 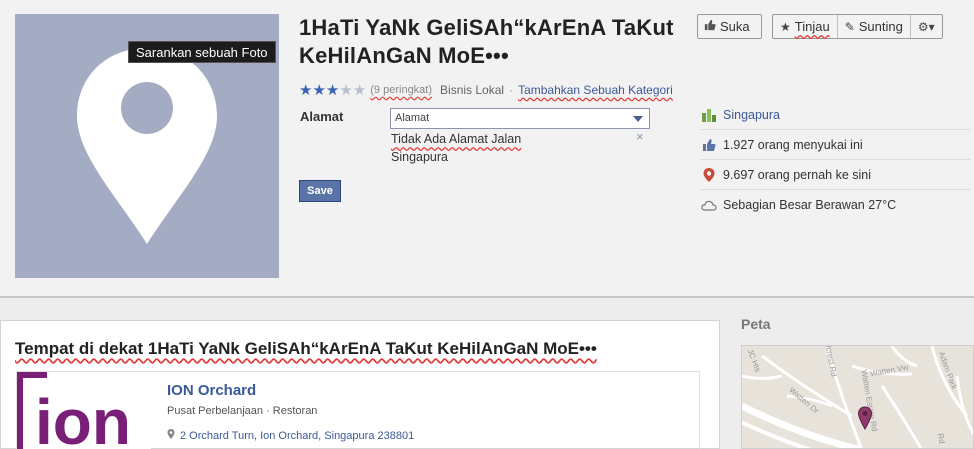 What do you see at coordinates (735, 26) in the screenshot?
I see `like-button-label: Suka` at bounding box center [735, 26].